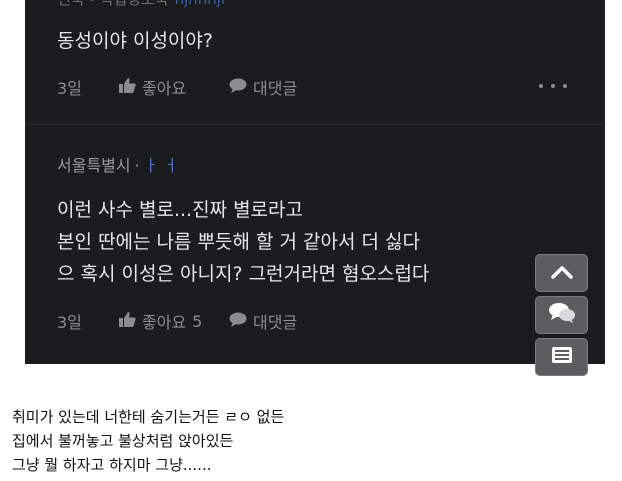 The height and width of the screenshot is (481, 622). I want to click on comment1-meta: 3일 좋아요 대댓글, so click(177, 87).